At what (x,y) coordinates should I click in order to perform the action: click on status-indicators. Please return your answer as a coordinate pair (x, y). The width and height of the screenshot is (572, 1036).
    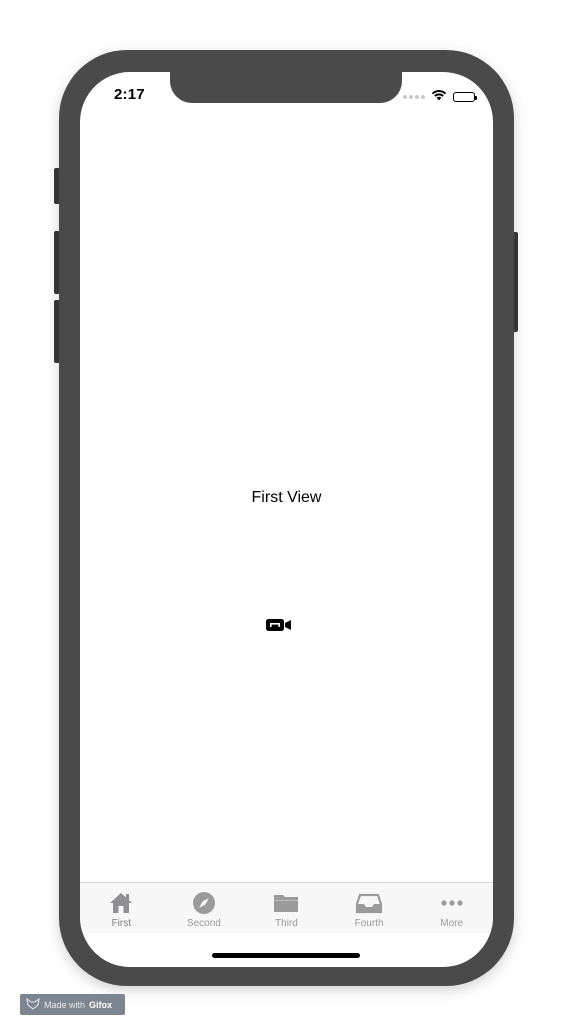
    Looking at the image, I should click on (440, 97).